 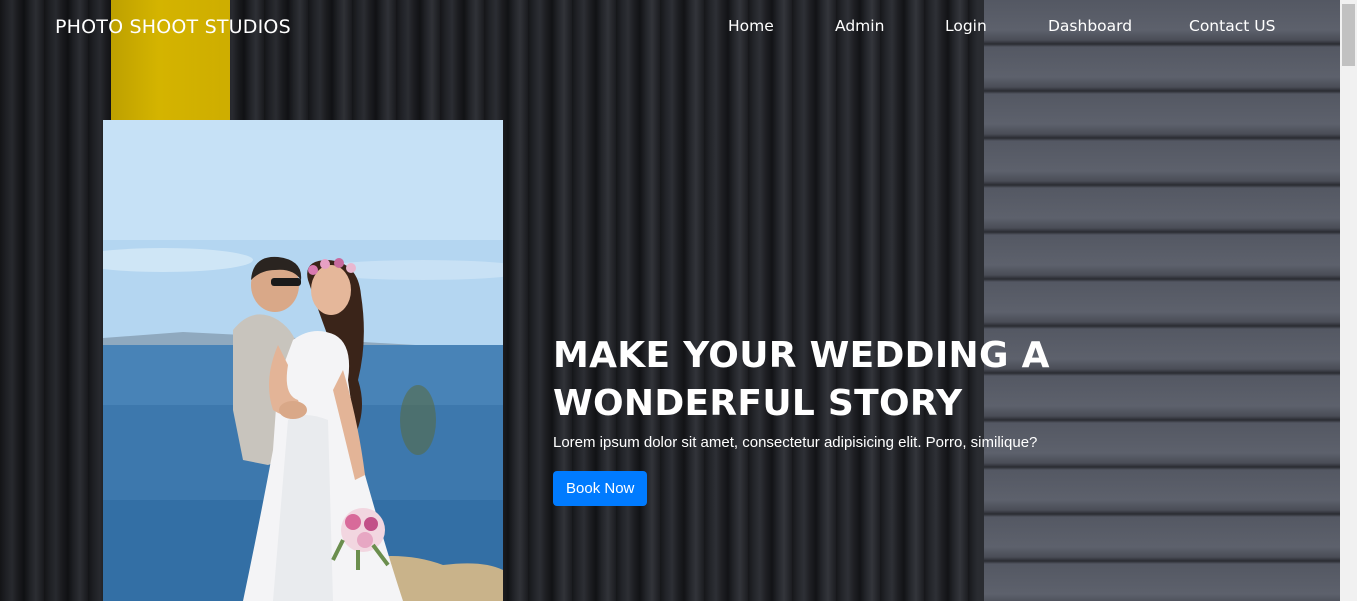 I want to click on nav-link-admin: Admin, so click(x=859, y=26).